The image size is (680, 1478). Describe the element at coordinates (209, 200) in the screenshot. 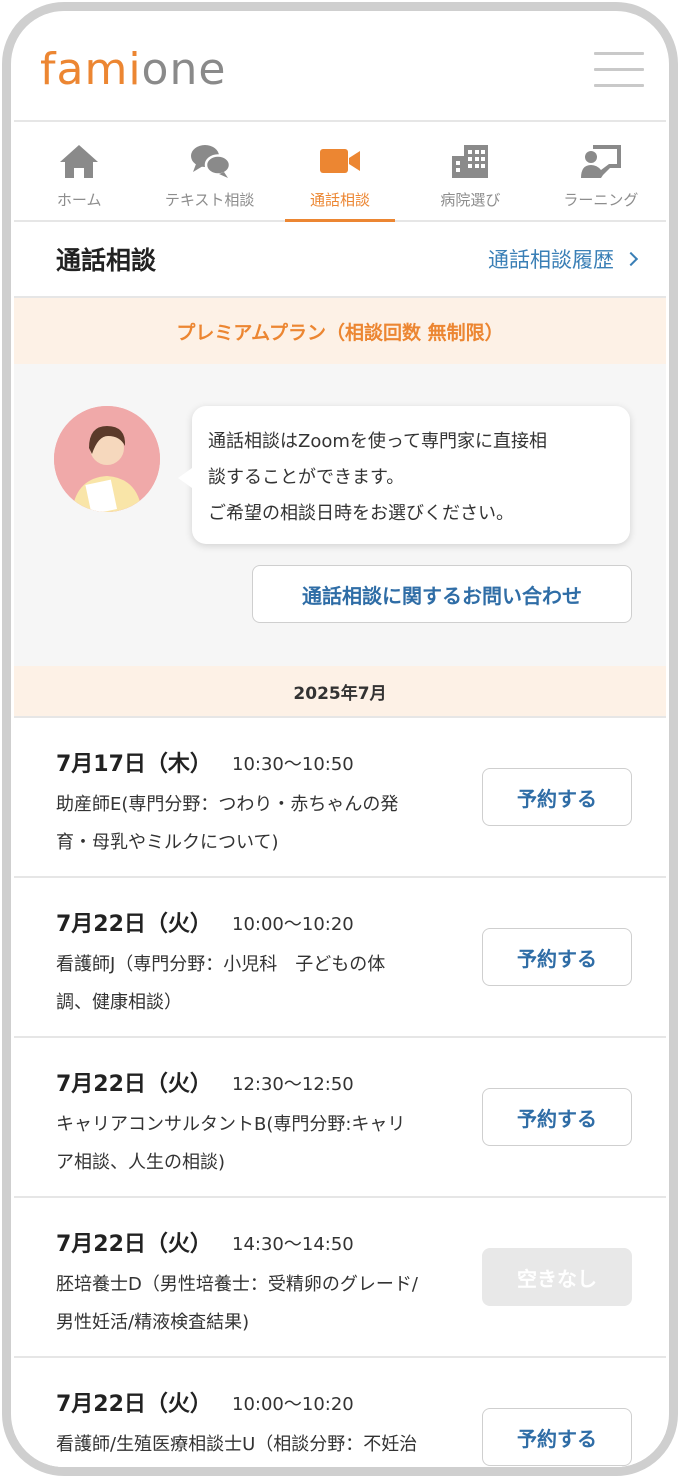

I see `nav-item-label: テキスト相談` at that location.